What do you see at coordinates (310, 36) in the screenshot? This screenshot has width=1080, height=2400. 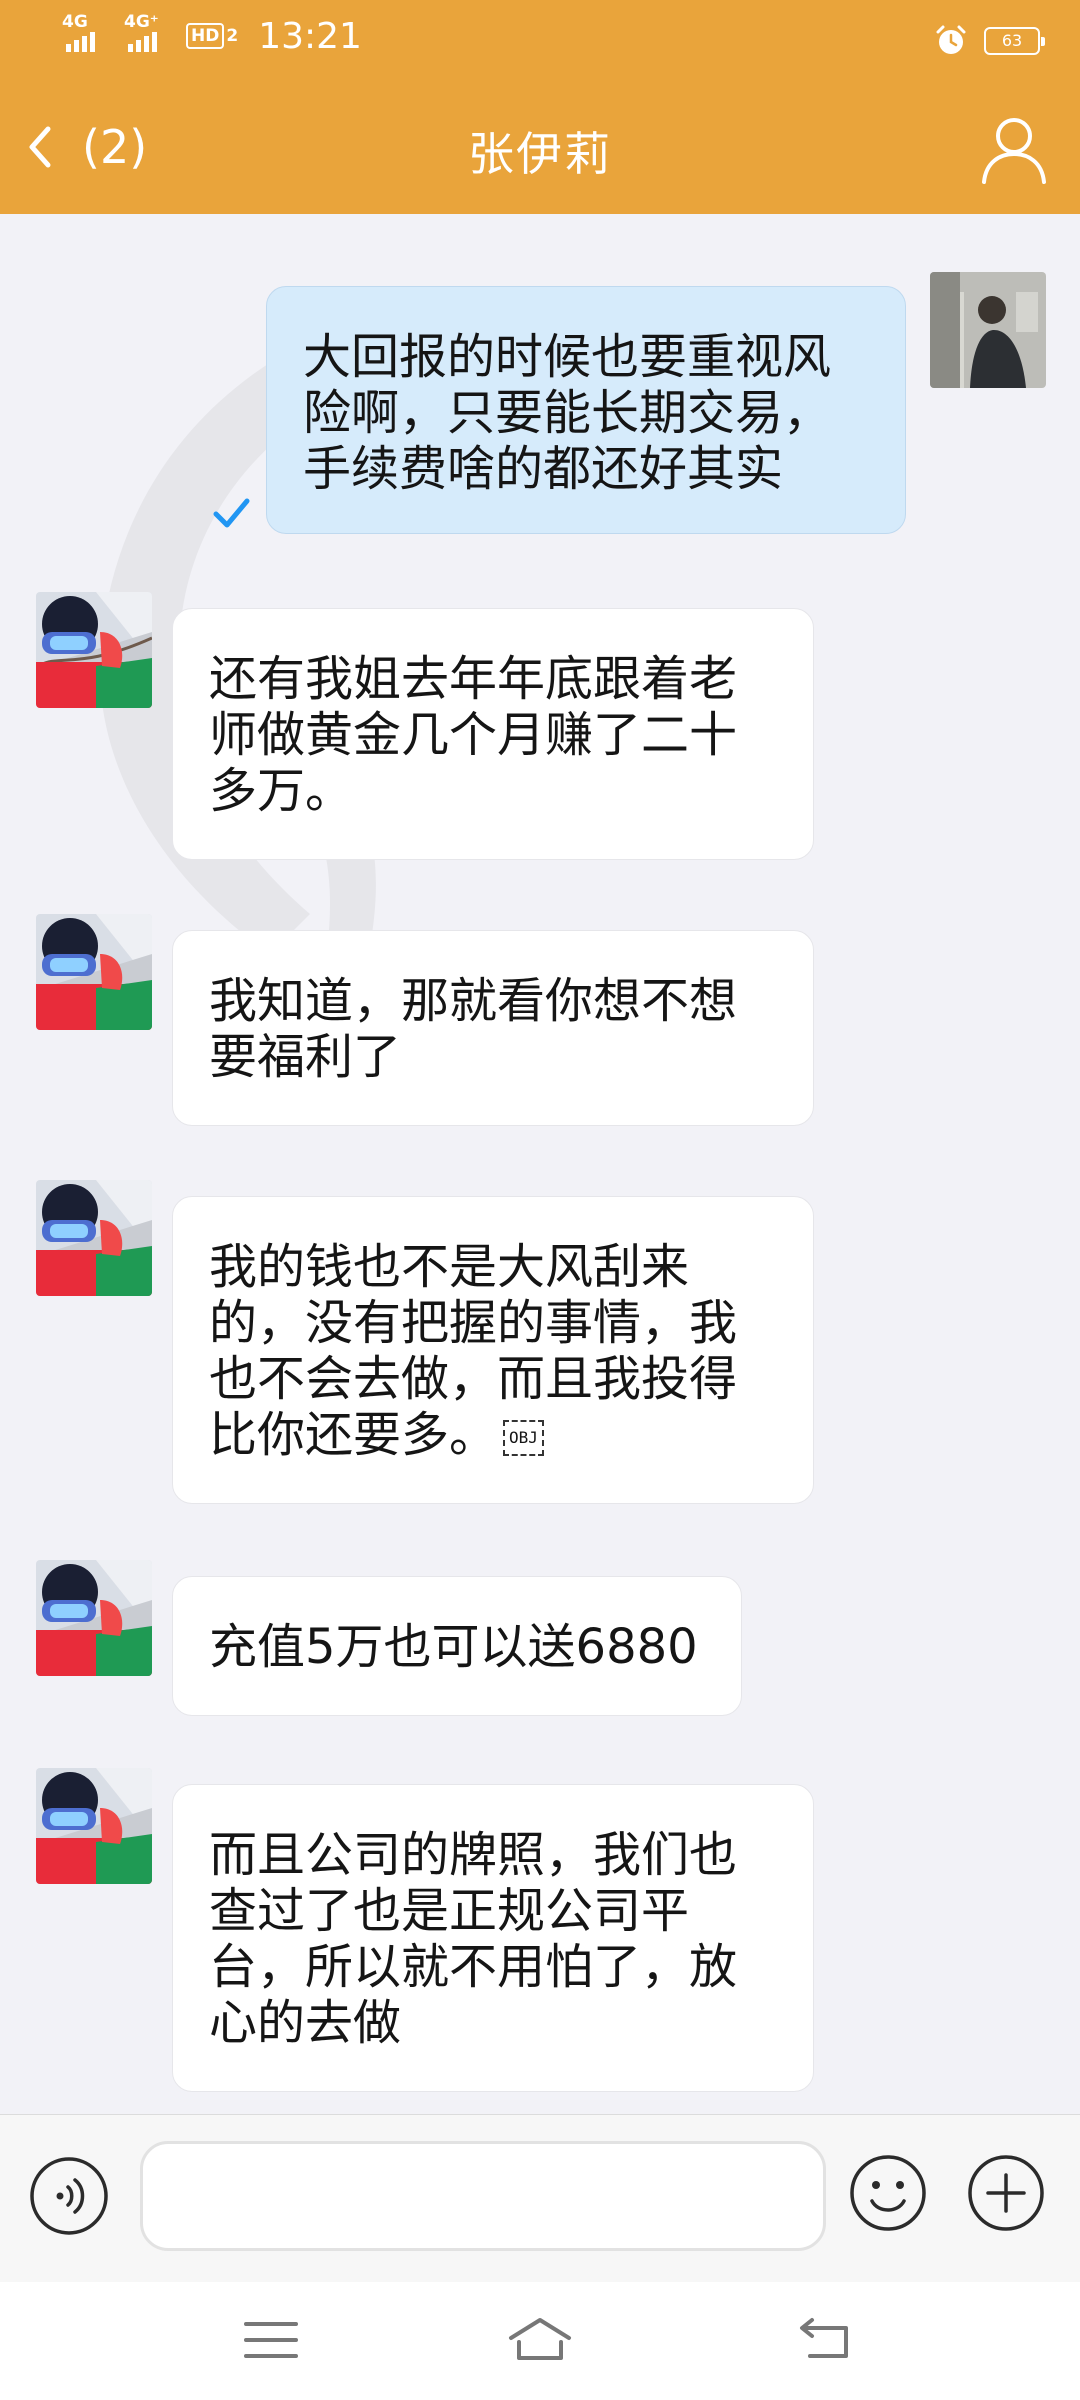 I see `status-clock: 13:21` at bounding box center [310, 36].